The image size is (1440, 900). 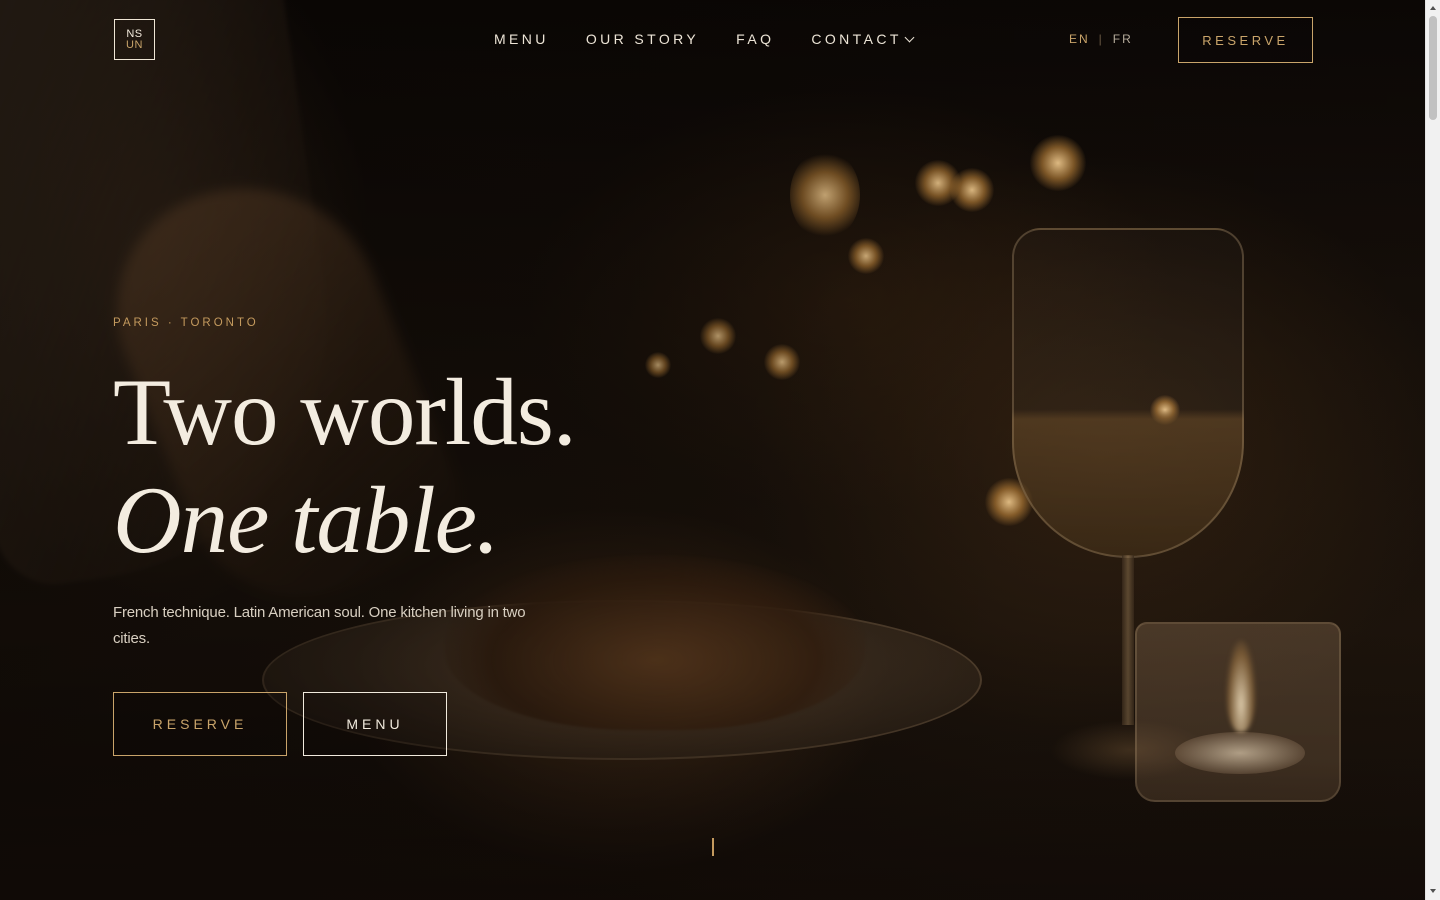 What do you see at coordinates (1433, 8) in the screenshot?
I see `scroll-up-arrow-icon` at bounding box center [1433, 8].